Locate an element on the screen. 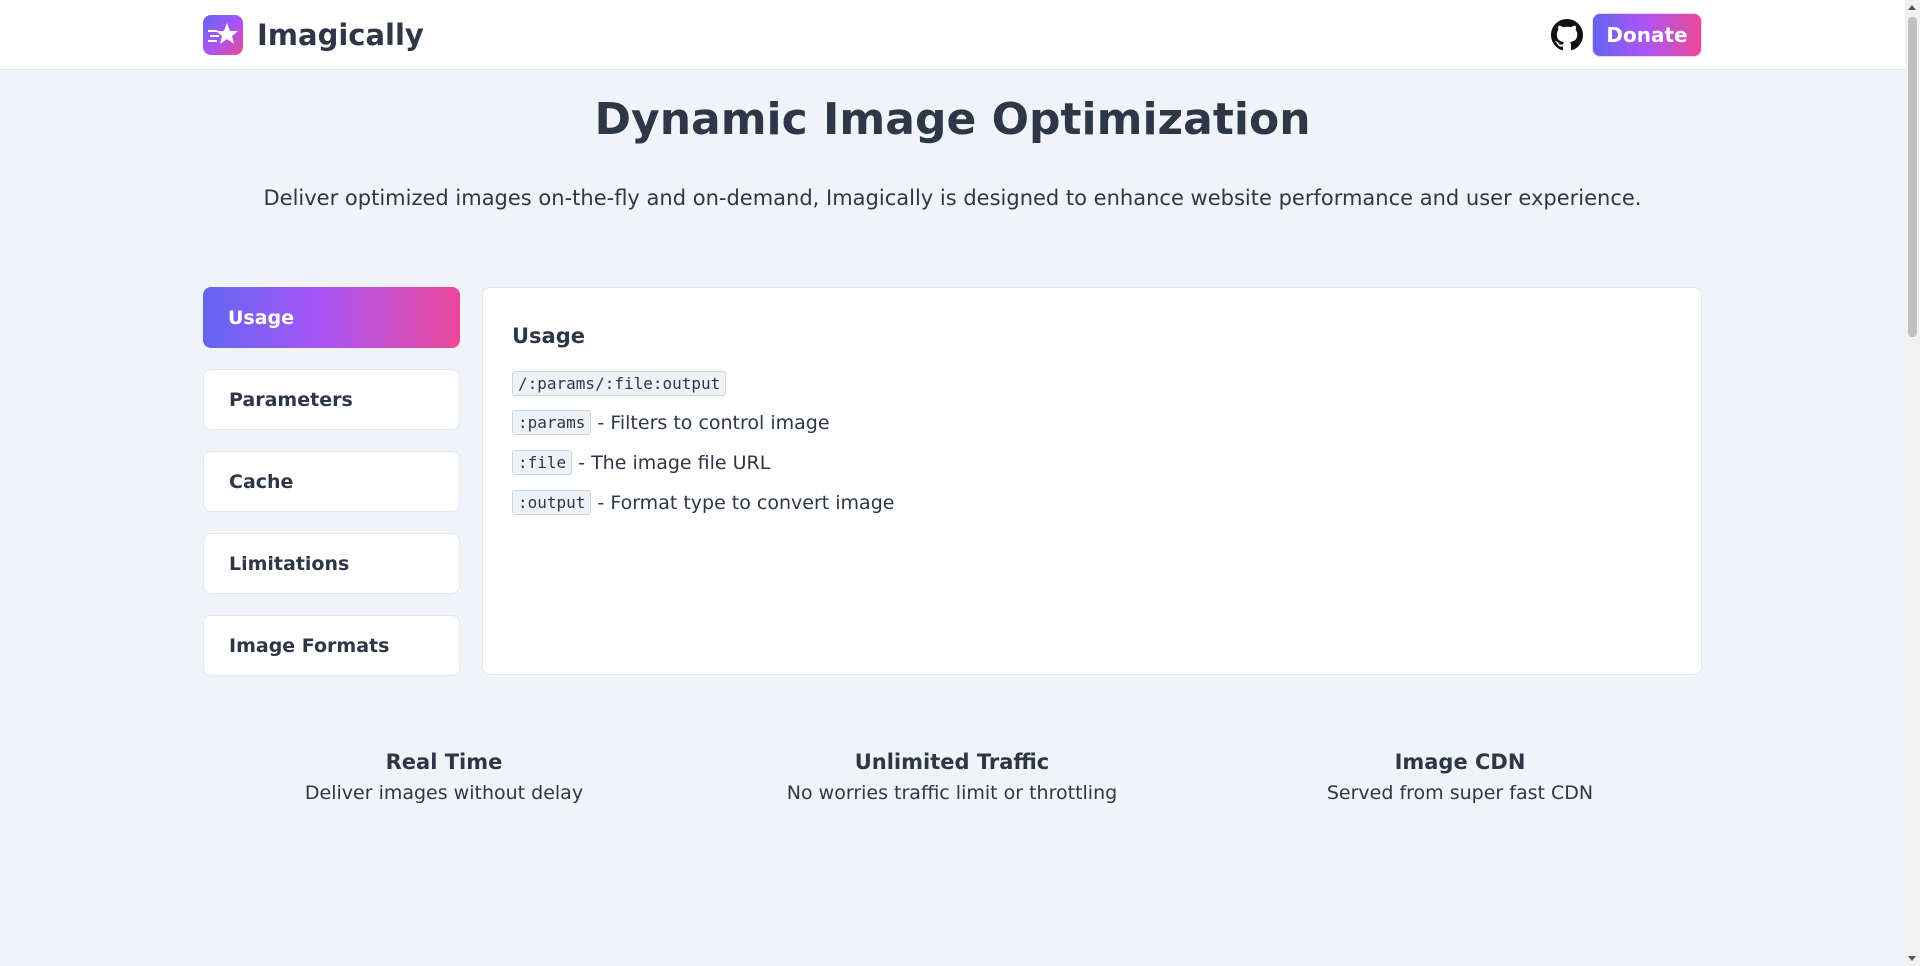 The height and width of the screenshot is (966, 1920). file-desc: - The image file URL is located at coordinates (674, 462).